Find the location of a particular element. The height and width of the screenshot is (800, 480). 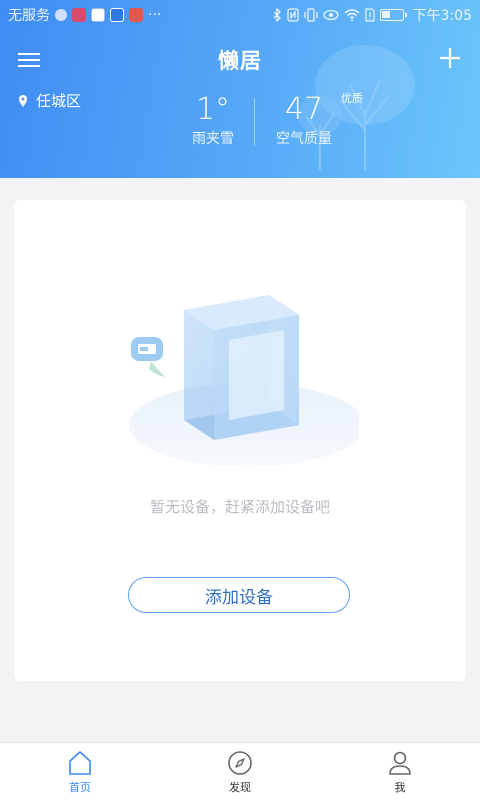

nav-item-home: 首页 is located at coordinates (80, 772).